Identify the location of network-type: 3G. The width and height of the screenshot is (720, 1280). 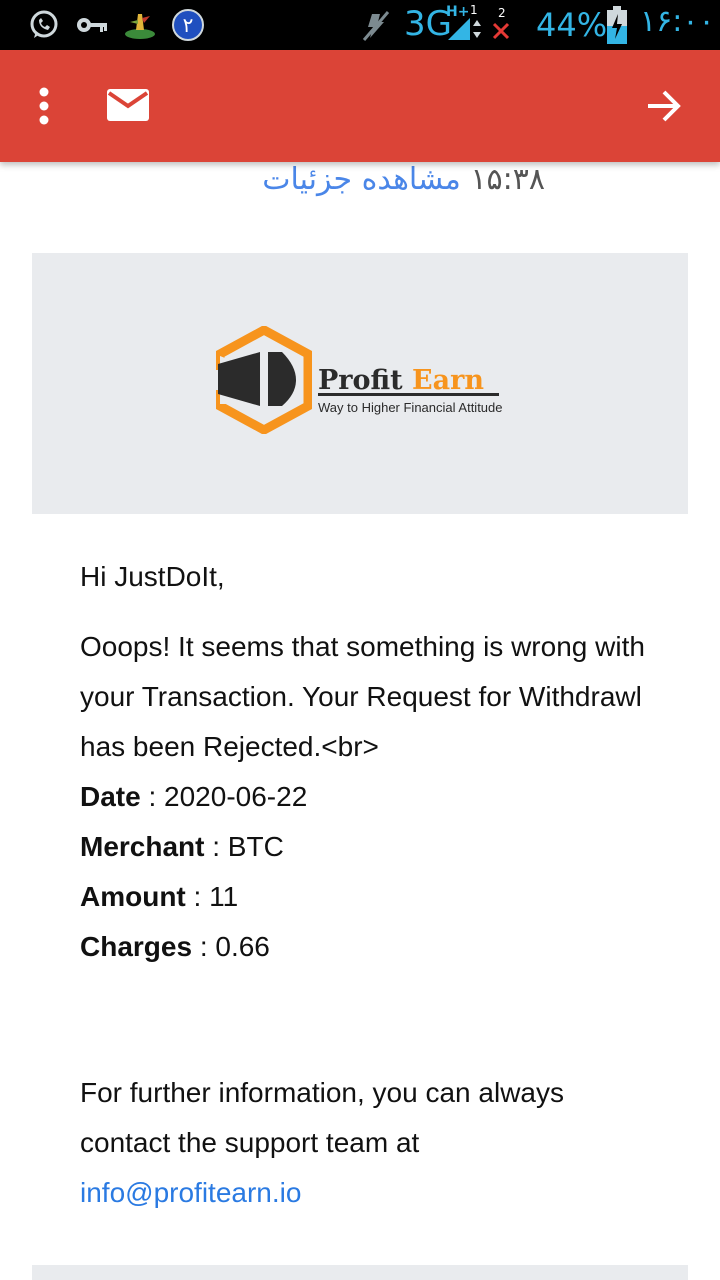
(428, 24).